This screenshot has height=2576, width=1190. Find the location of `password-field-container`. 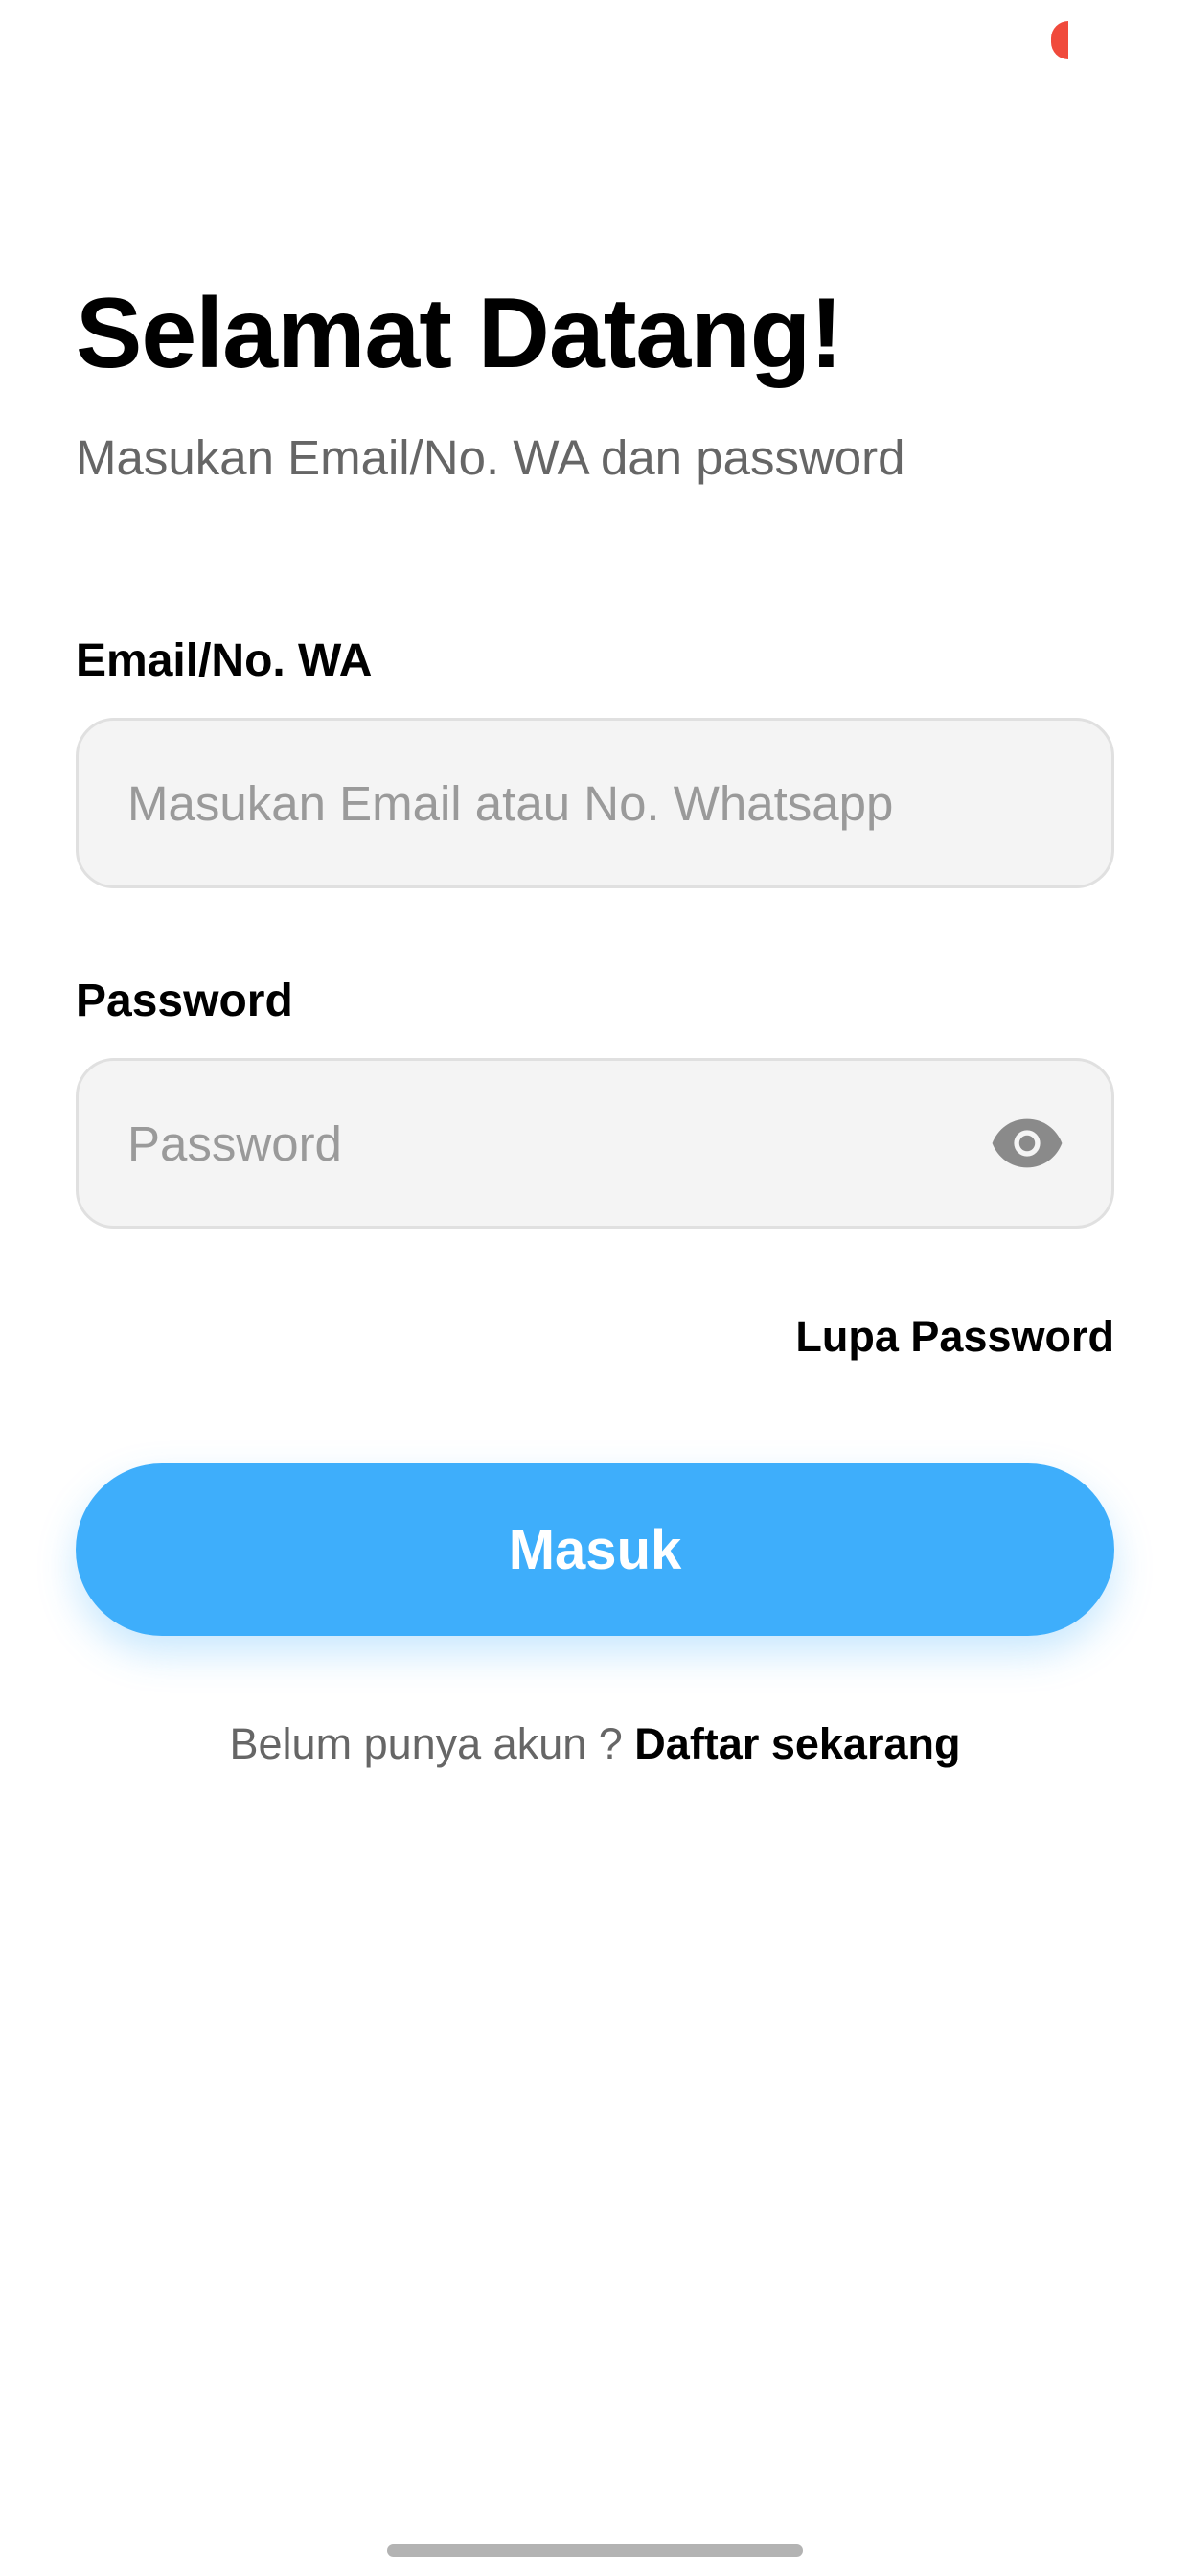

password-field-container is located at coordinates (595, 1143).